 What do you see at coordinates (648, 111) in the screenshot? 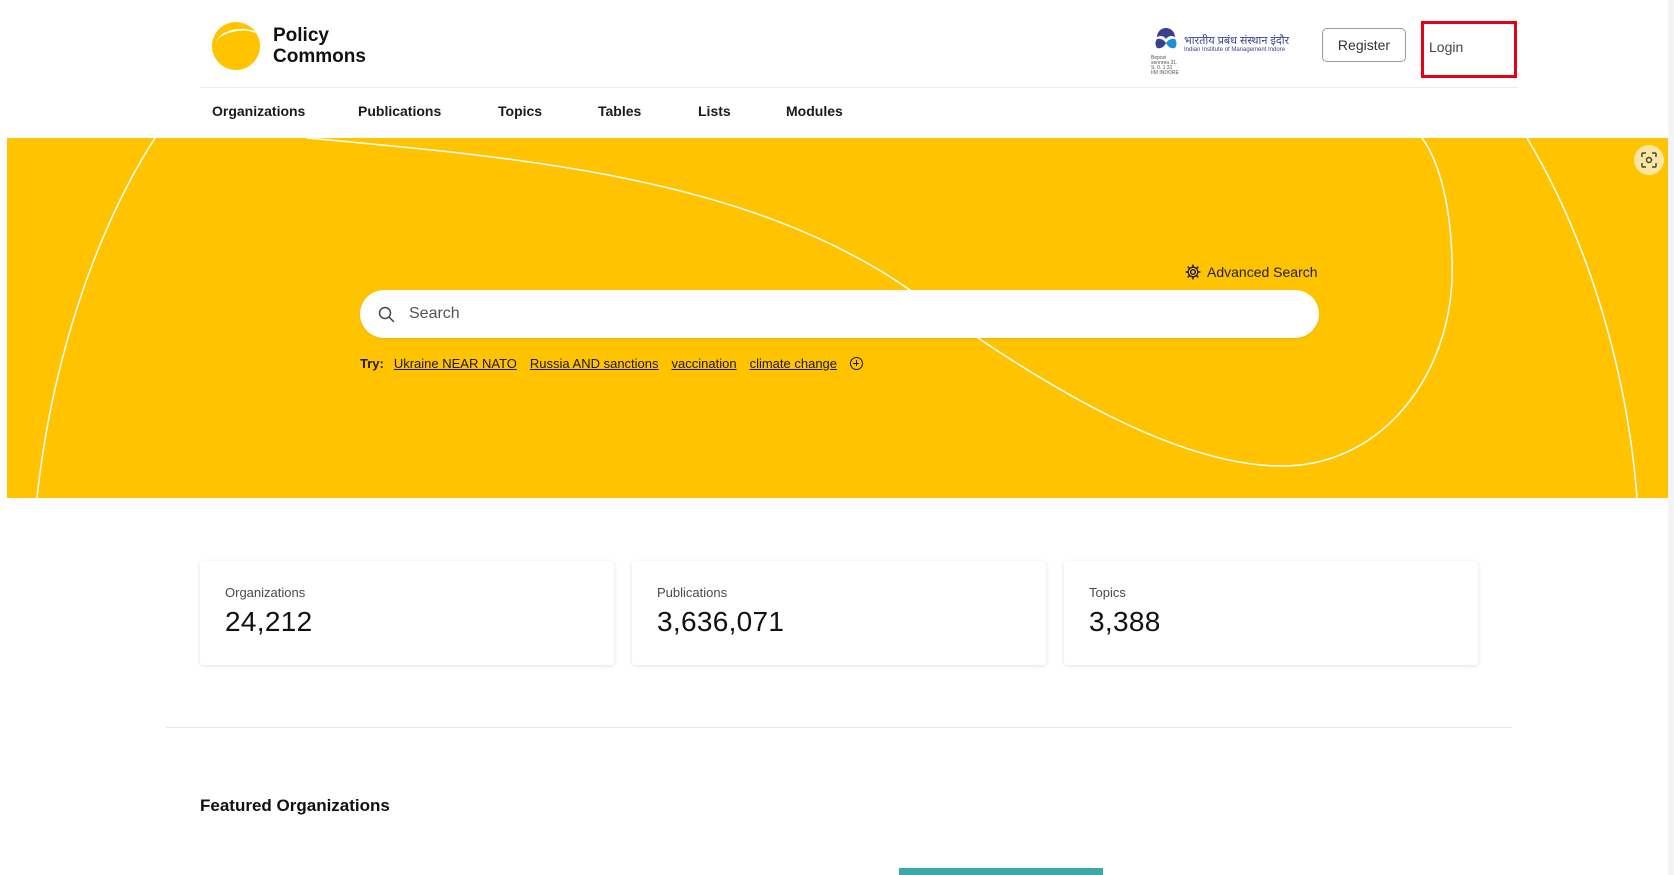
I see `nav-item-tables: Tables` at bounding box center [648, 111].